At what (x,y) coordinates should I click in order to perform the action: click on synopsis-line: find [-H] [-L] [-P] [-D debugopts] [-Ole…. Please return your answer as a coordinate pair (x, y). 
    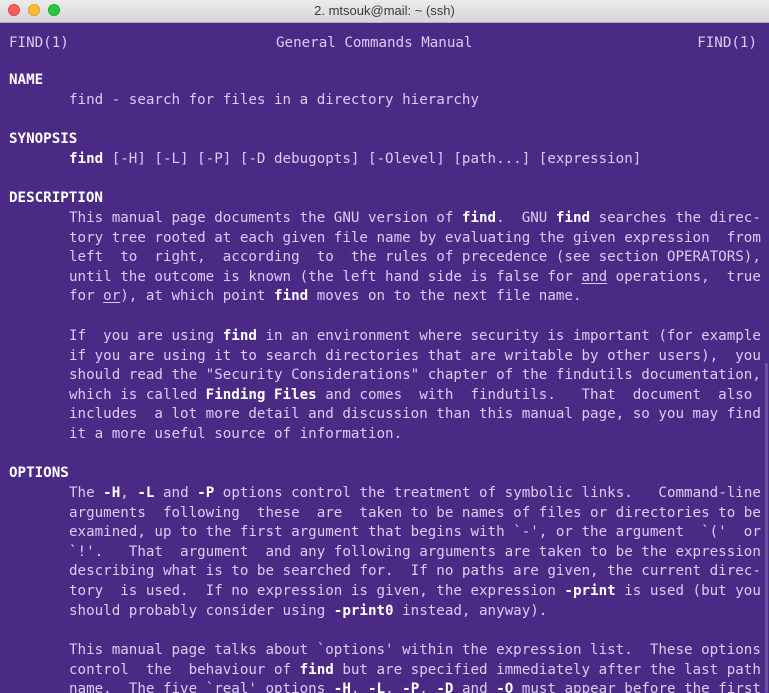
    Looking at the image, I should click on (355, 160).